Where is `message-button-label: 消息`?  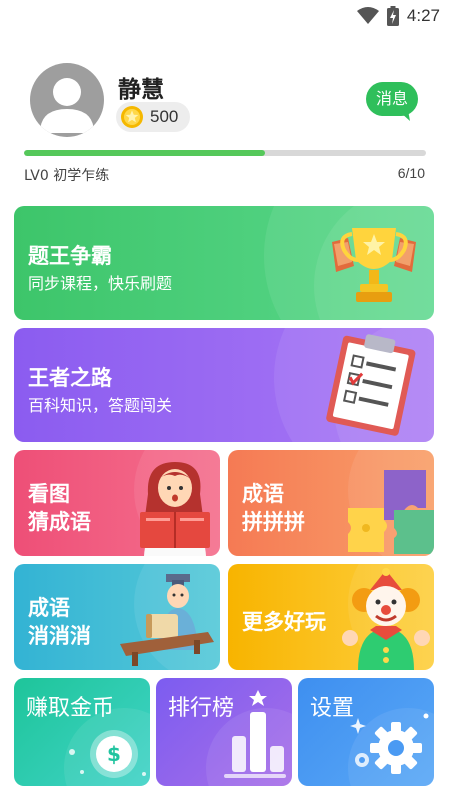
message-button-label: 消息 is located at coordinates (391, 98).